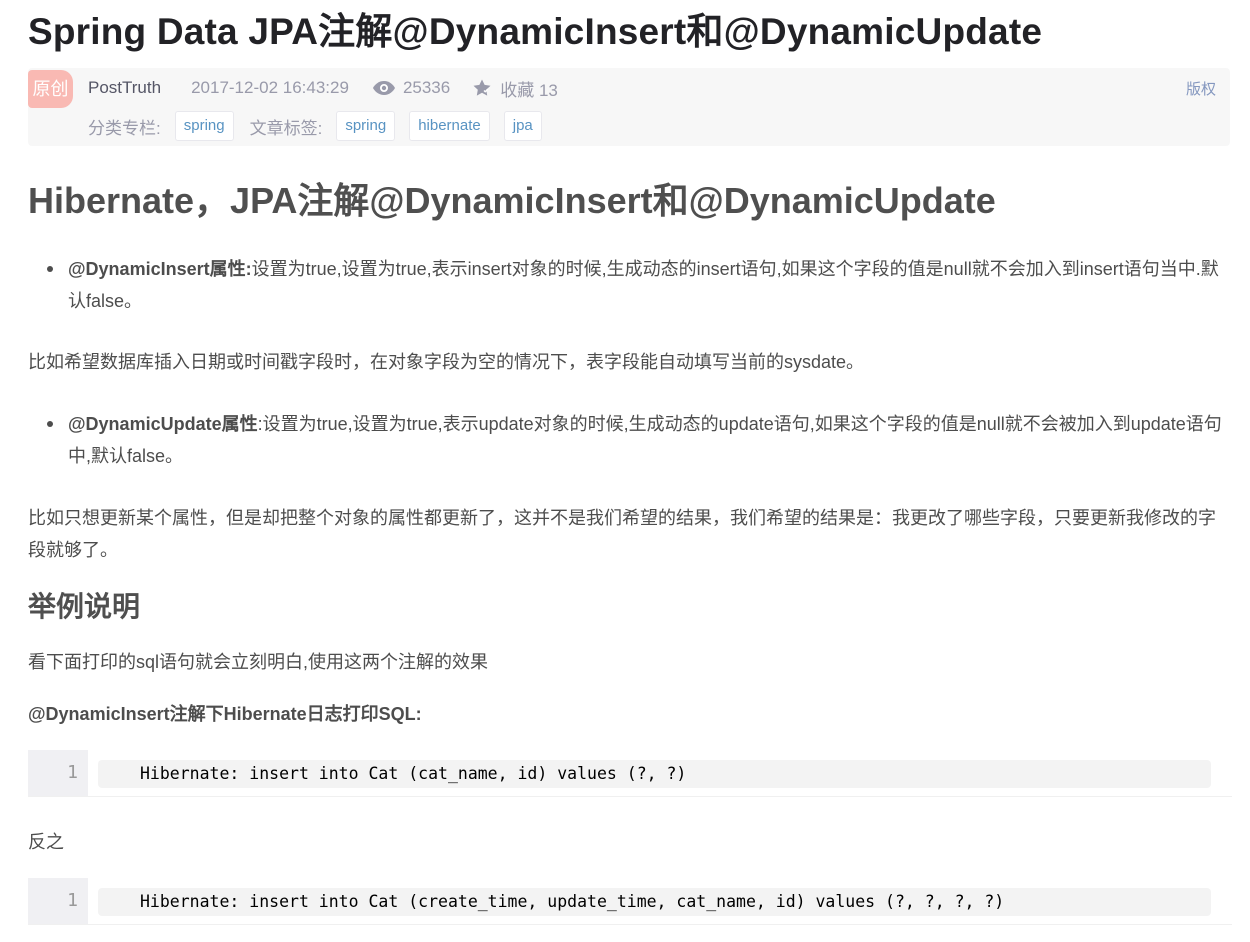  I want to click on original-badge: 原创, so click(50, 89).